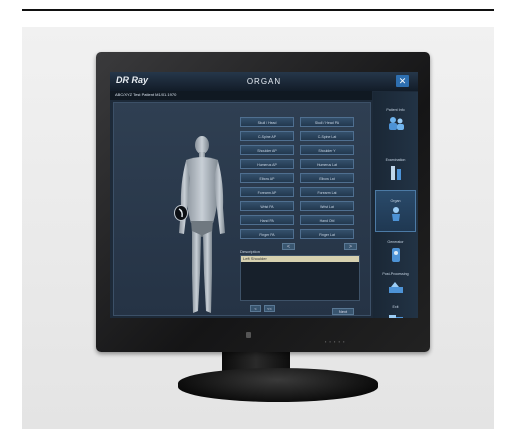 The width and height of the screenshot is (514, 436). What do you see at coordinates (181, 213) in the screenshot?
I see `selected-organ-marker-icon` at bounding box center [181, 213].